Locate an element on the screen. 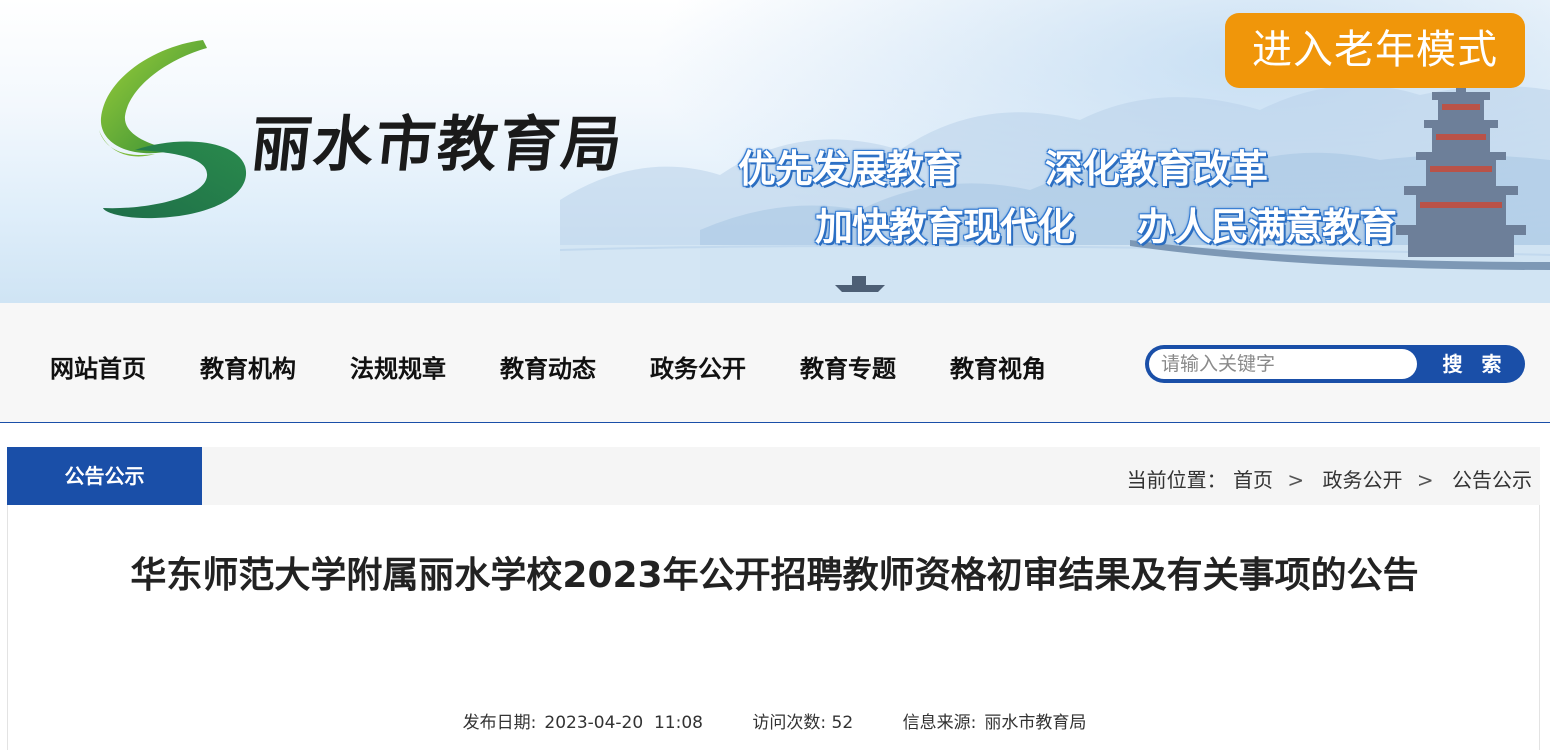  search-box: 搜 索 is located at coordinates (1335, 364).